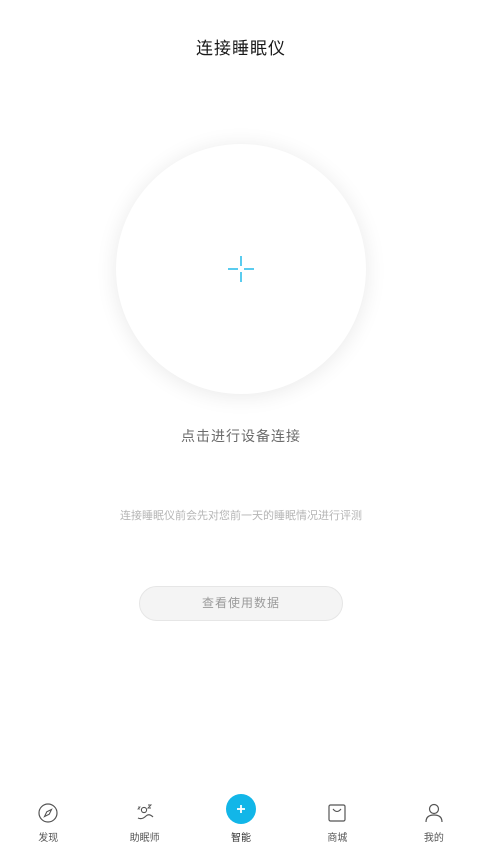  Describe the element at coordinates (241, 603) in the screenshot. I see `view-usage-data-button: 查看使用数据` at that location.